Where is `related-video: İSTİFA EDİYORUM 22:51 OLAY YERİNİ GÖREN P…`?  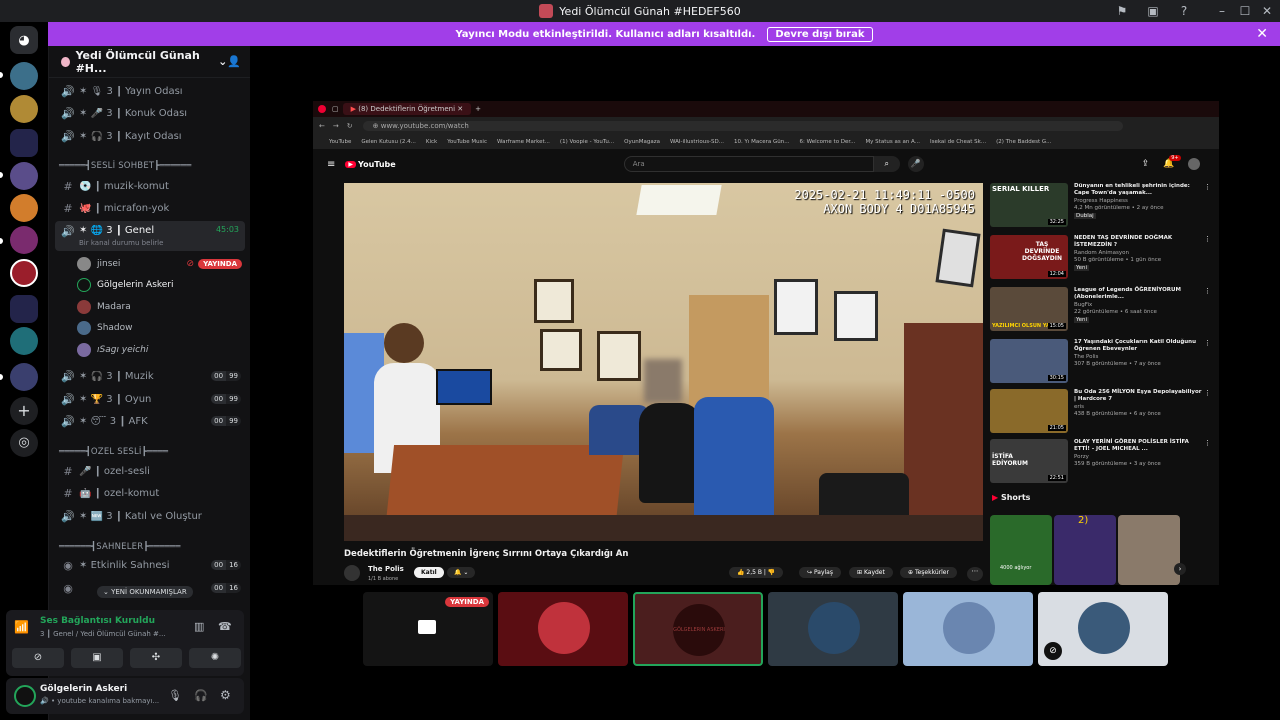 related-video: İSTİFA EDİYORUM 22:51 OLAY YERİNİ GÖREN P… is located at coordinates (1102, 463).